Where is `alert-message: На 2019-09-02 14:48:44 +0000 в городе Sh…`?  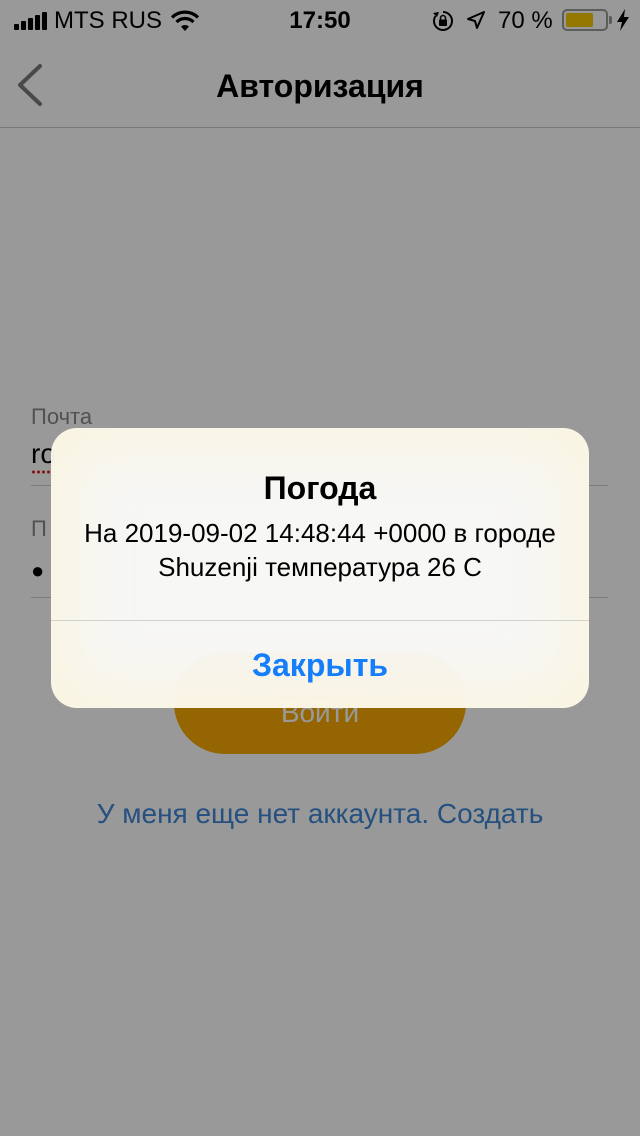 alert-message: На 2019-09-02 14:48:44 +0000 в городе Sh… is located at coordinates (320, 550).